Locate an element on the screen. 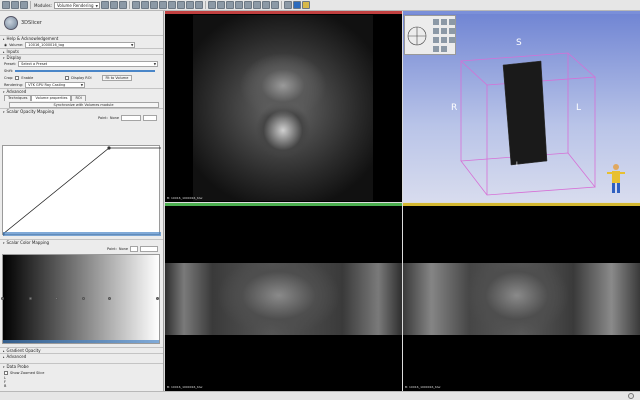  error-log-icon is located at coordinates (631, 396).